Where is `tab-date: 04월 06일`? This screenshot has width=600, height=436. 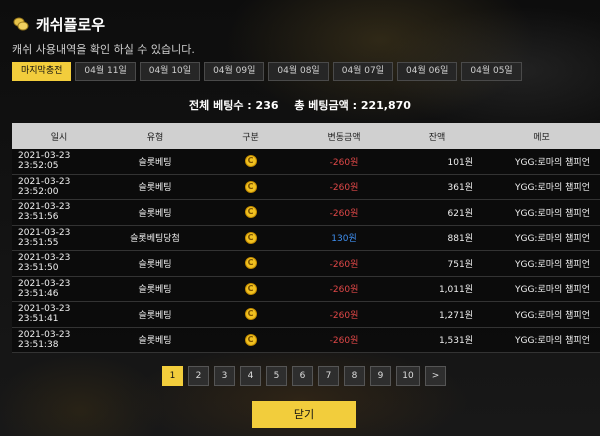 tab-date: 04월 06일 is located at coordinates (427, 71).